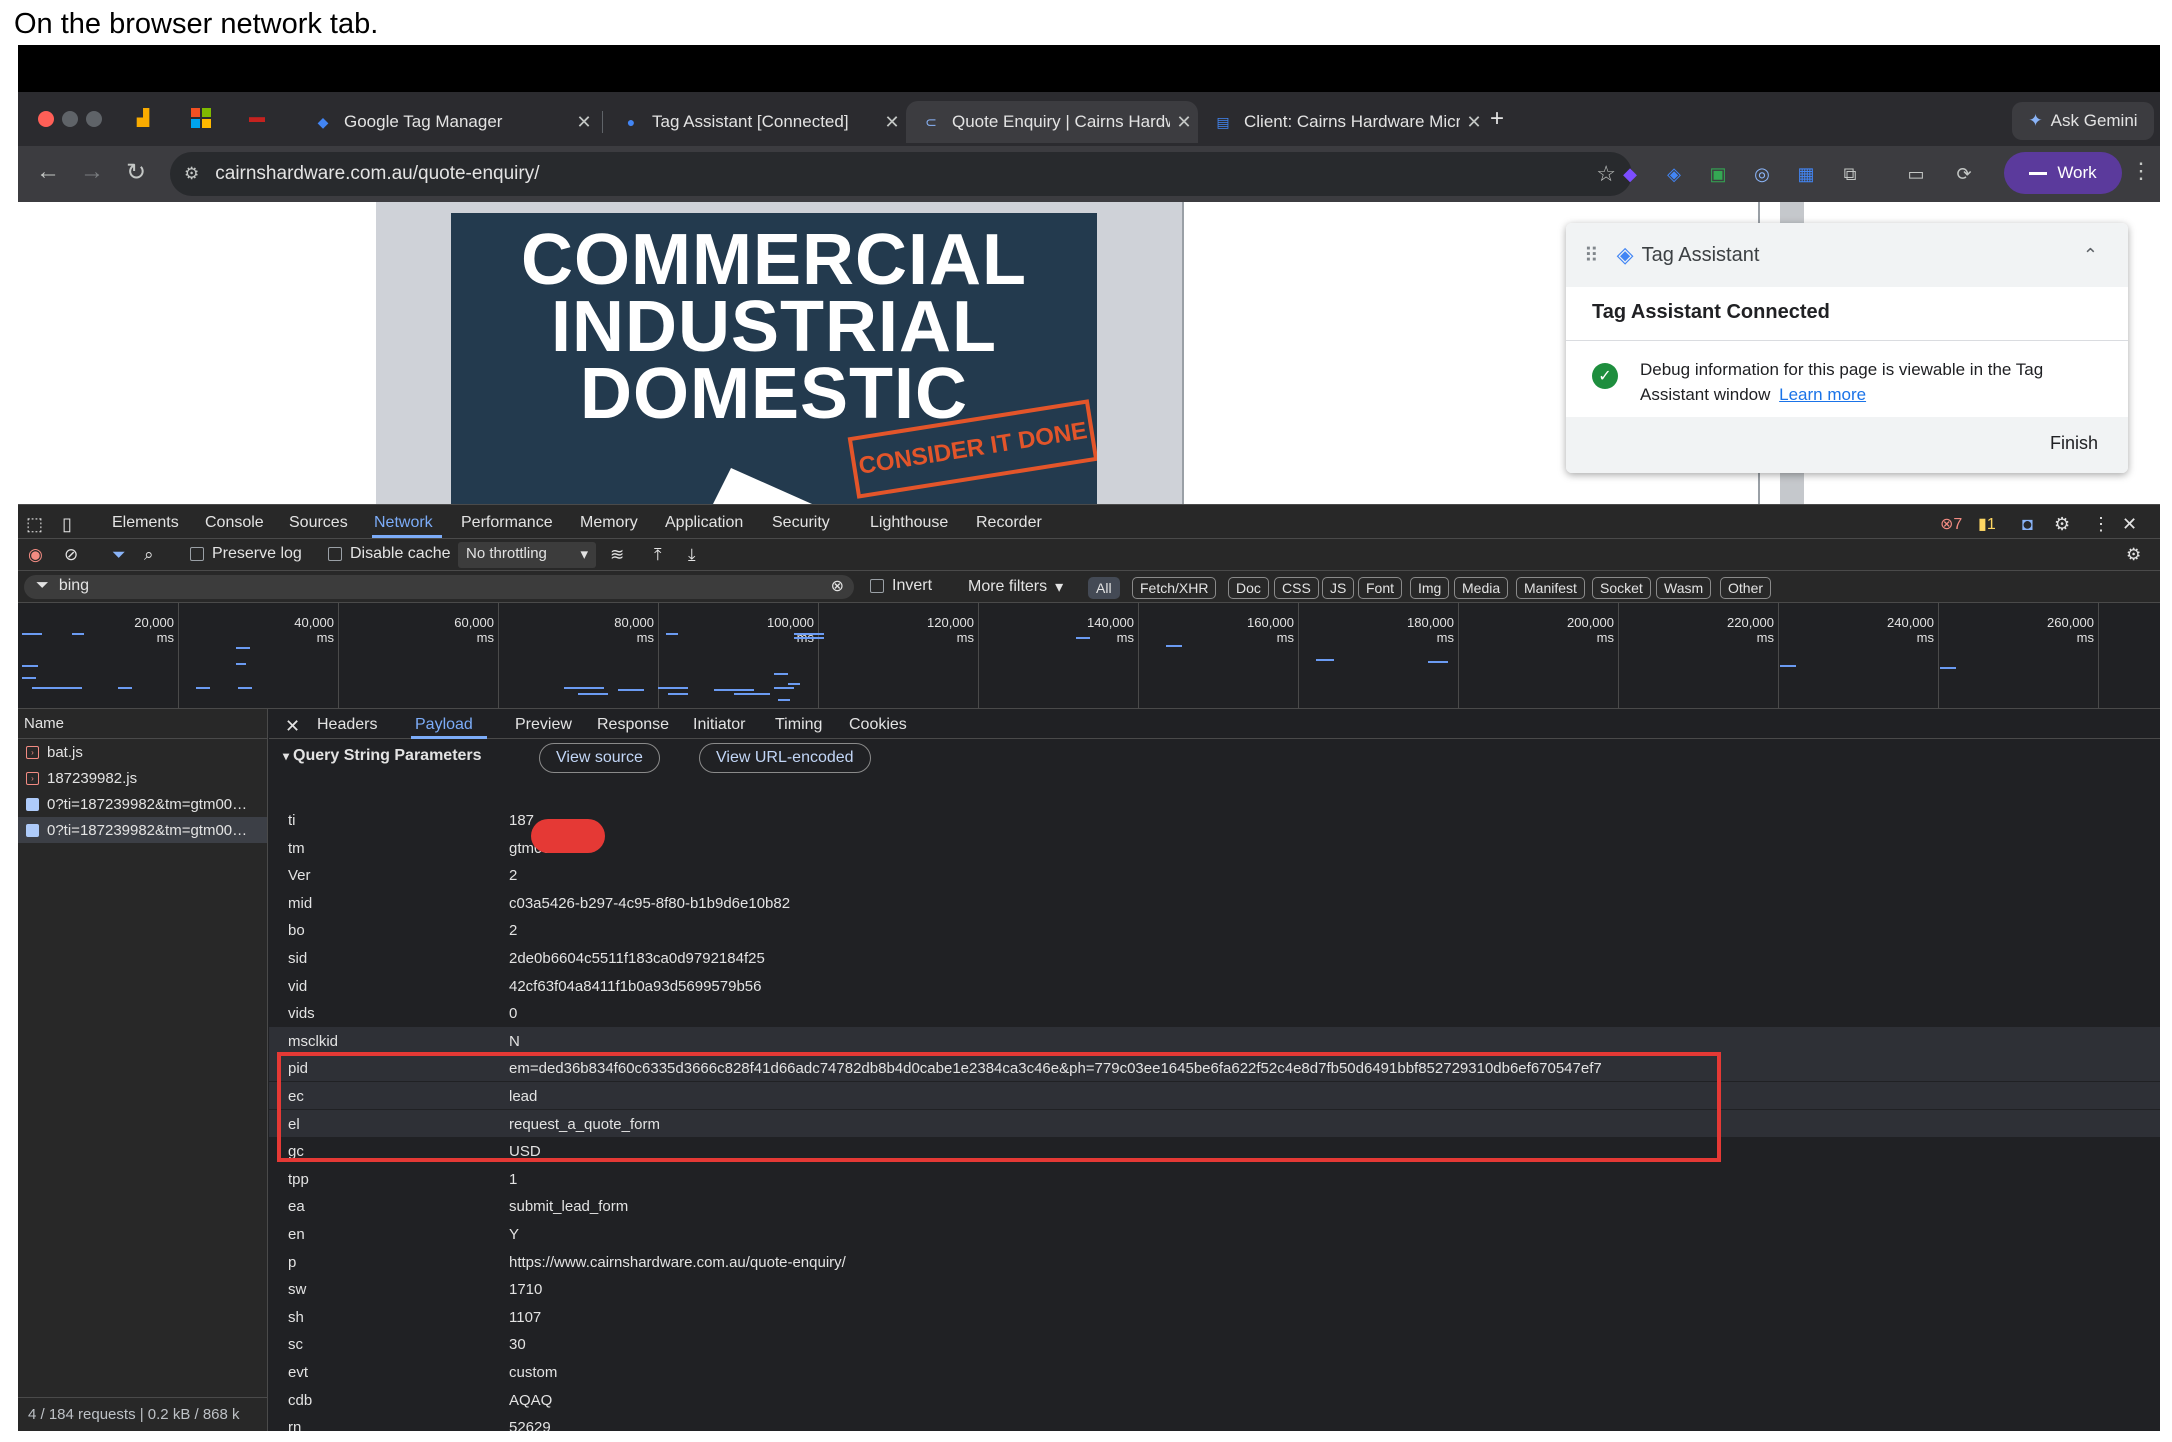 The image size is (2172, 1442). What do you see at coordinates (1916, 174) in the screenshot?
I see `reading-mode-icon: ▭` at bounding box center [1916, 174].